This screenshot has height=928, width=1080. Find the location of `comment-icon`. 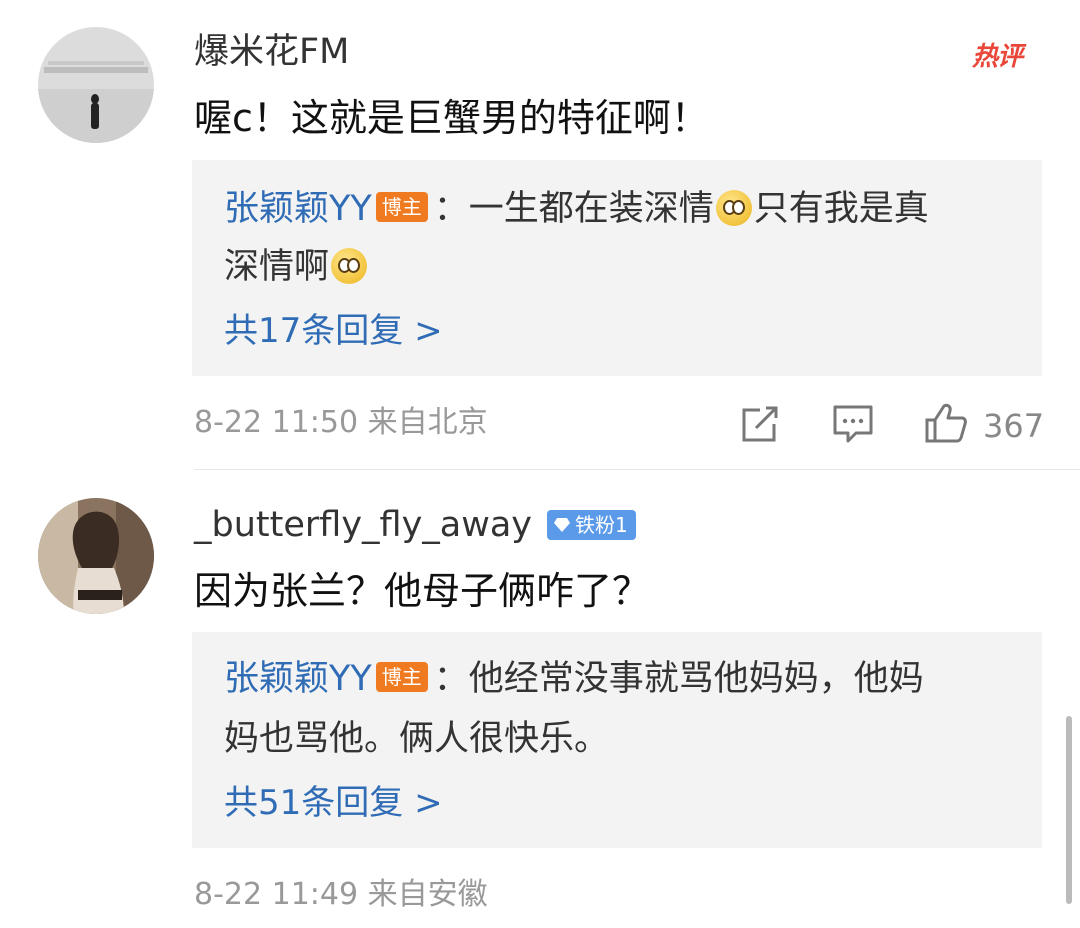

comment-icon is located at coordinates (853, 424).